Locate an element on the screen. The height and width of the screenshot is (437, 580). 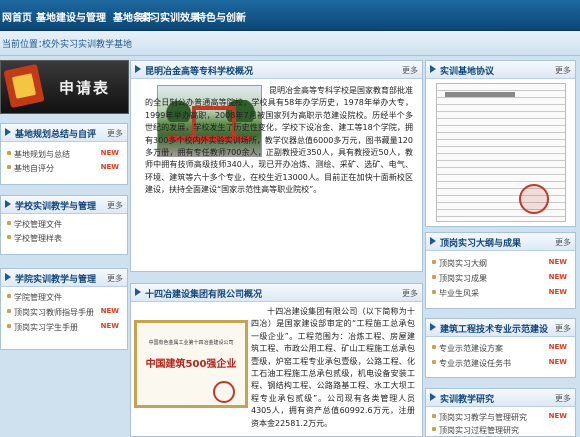
reform-panel: 建筑工程技术专业示范建设 更多 专业示范建设方案 NEW 专业示范建设任务书 NEW is located at coordinates (500, 348).